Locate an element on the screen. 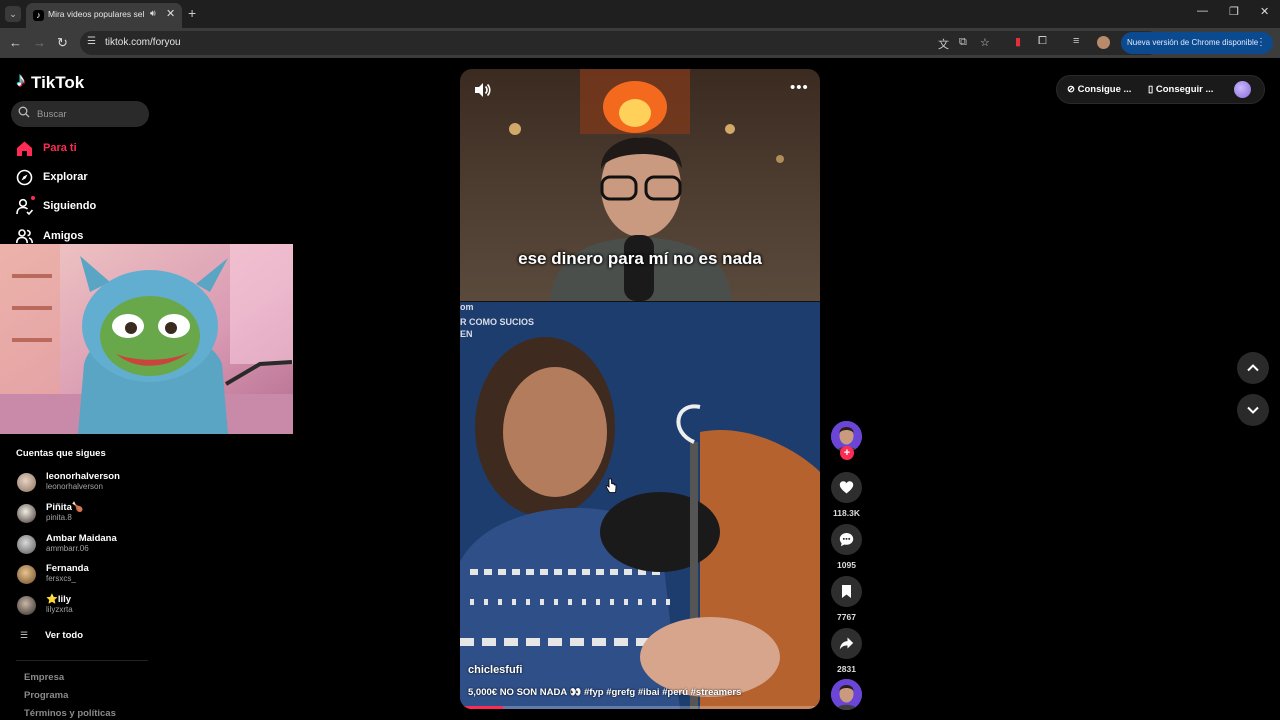 The height and width of the screenshot is (720, 1280). address-bar: ☰ tiktok.com/foryou 文 ⧉ ☆ is located at coordinates (620, 43).